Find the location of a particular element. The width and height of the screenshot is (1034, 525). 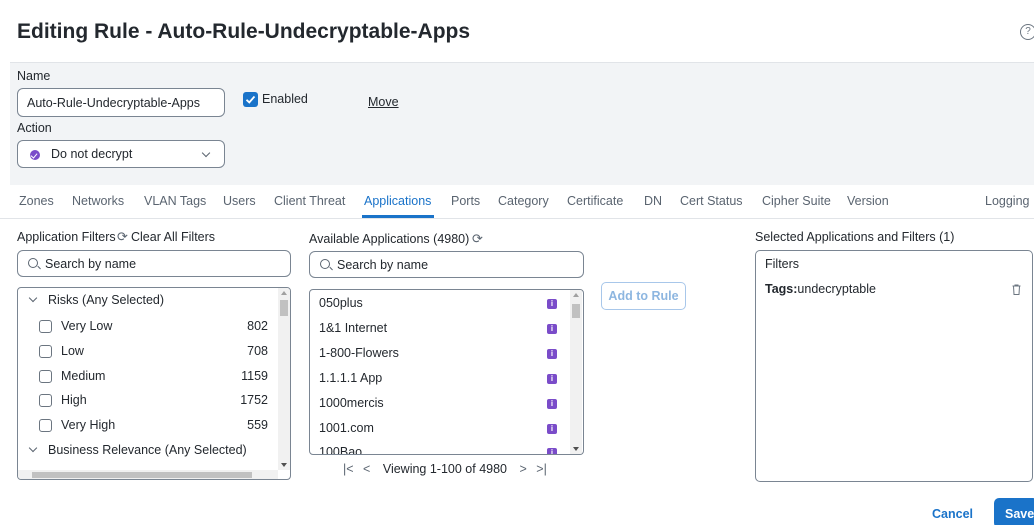

tab-dn: DN is located at coordinates (653, 201).